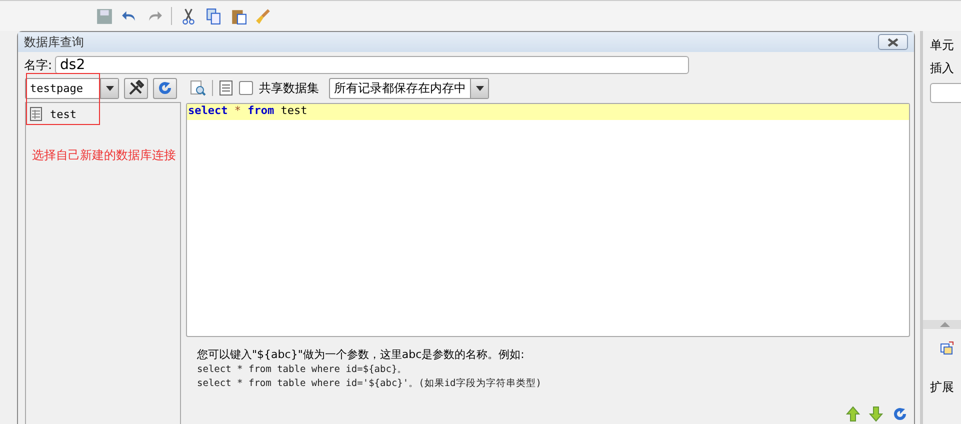 Image resolution: width=961 pixels, height=424 pixels. Describe the element at coordinates (369, 383) in the screenshot. I see `help-text: select * from table where id='${abc}'。(如果id字段为字符串类型)` at that location.